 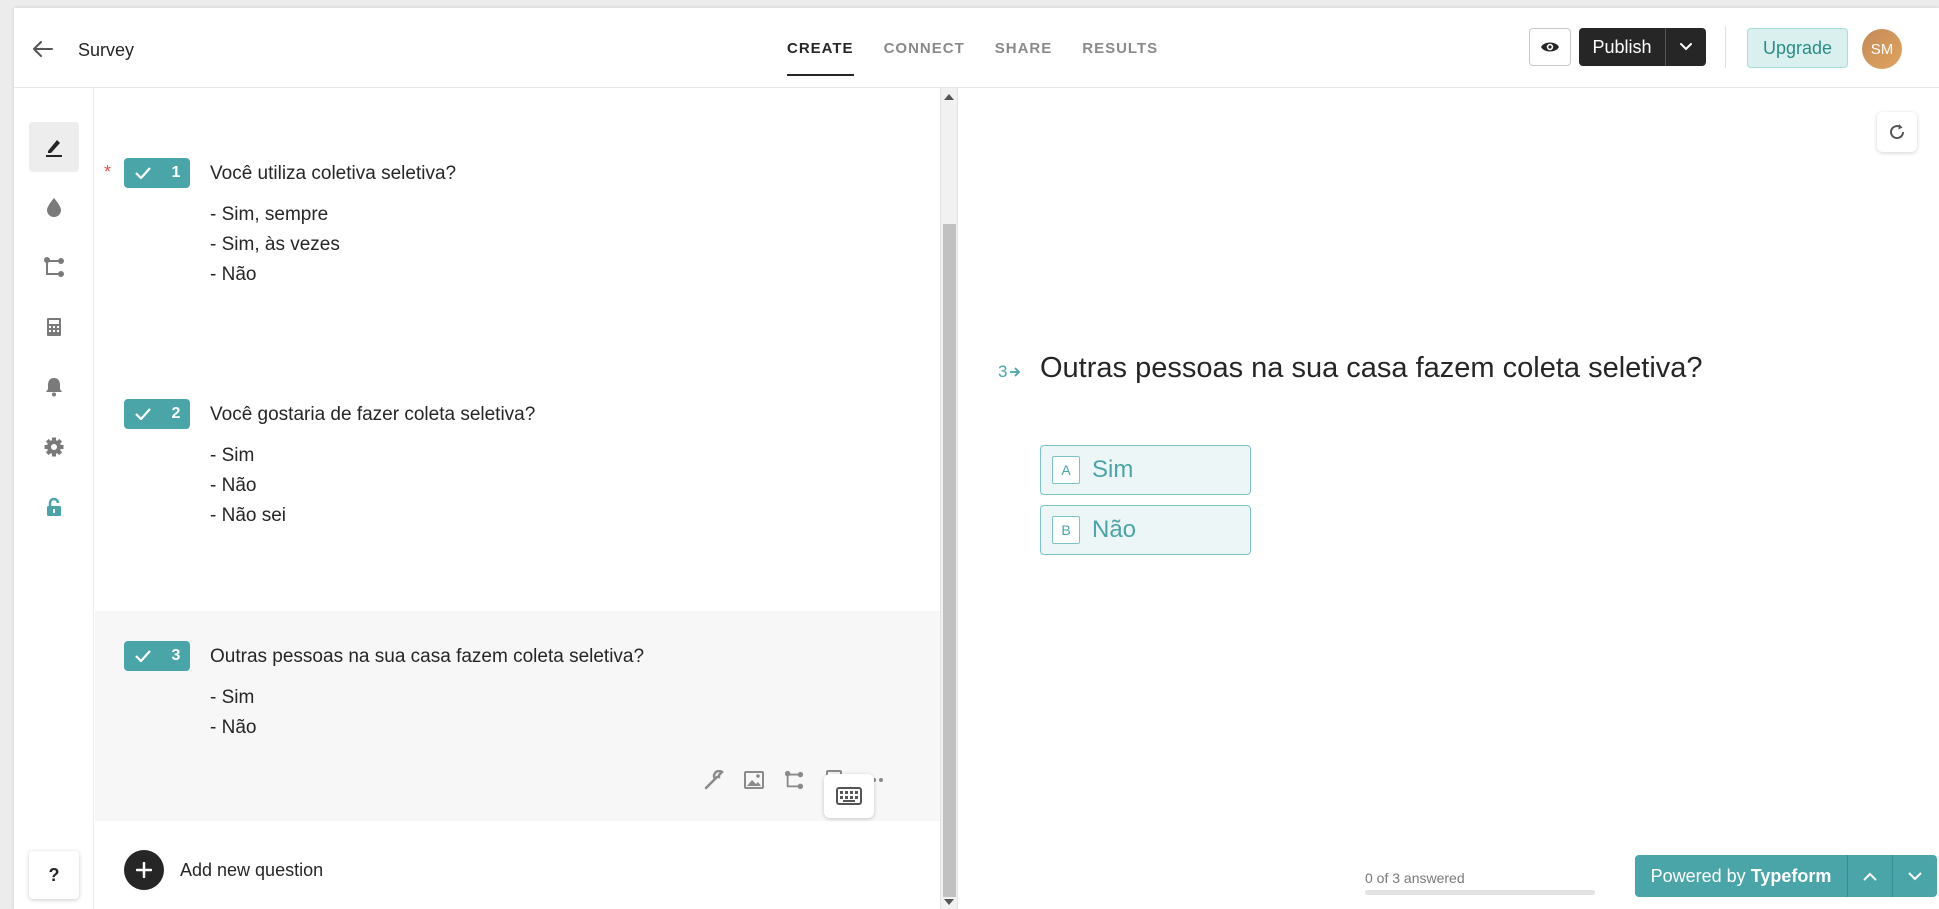 I want to click on scroll-thumb, so click(x=949, y=560).